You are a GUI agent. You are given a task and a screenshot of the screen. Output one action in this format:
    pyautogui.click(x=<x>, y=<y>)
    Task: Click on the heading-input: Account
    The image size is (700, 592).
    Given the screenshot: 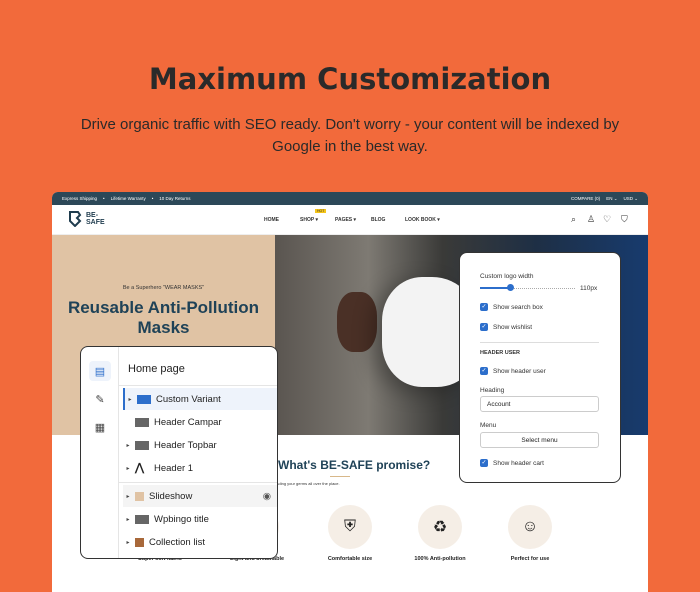 What is the action you would take?
    pyautogui.click(x=539, y=404)
    